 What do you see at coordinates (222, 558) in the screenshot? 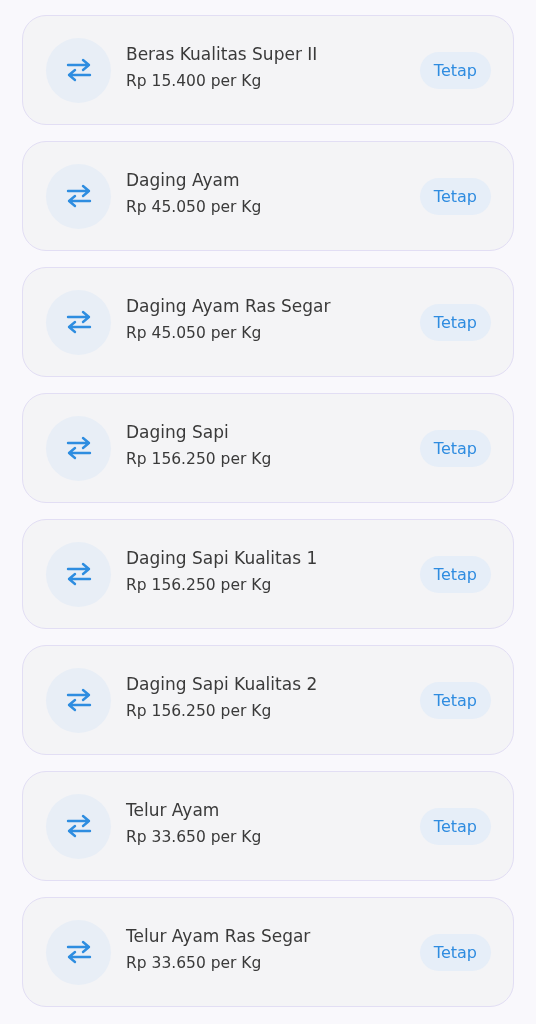
I see `item-name: Daging Sapi Kualitas 1` at bounding box center [222, 558].